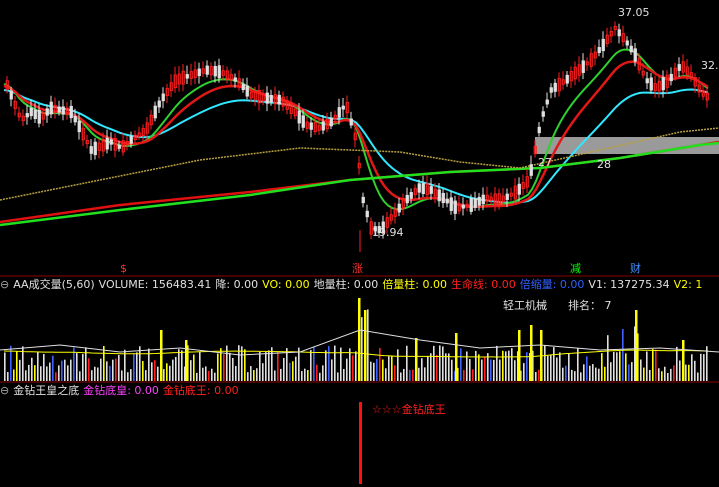 This screenshot has width=719, height=487. I want to click on bottom-field: 金钻底皇: 0.00, so click(121, 390).